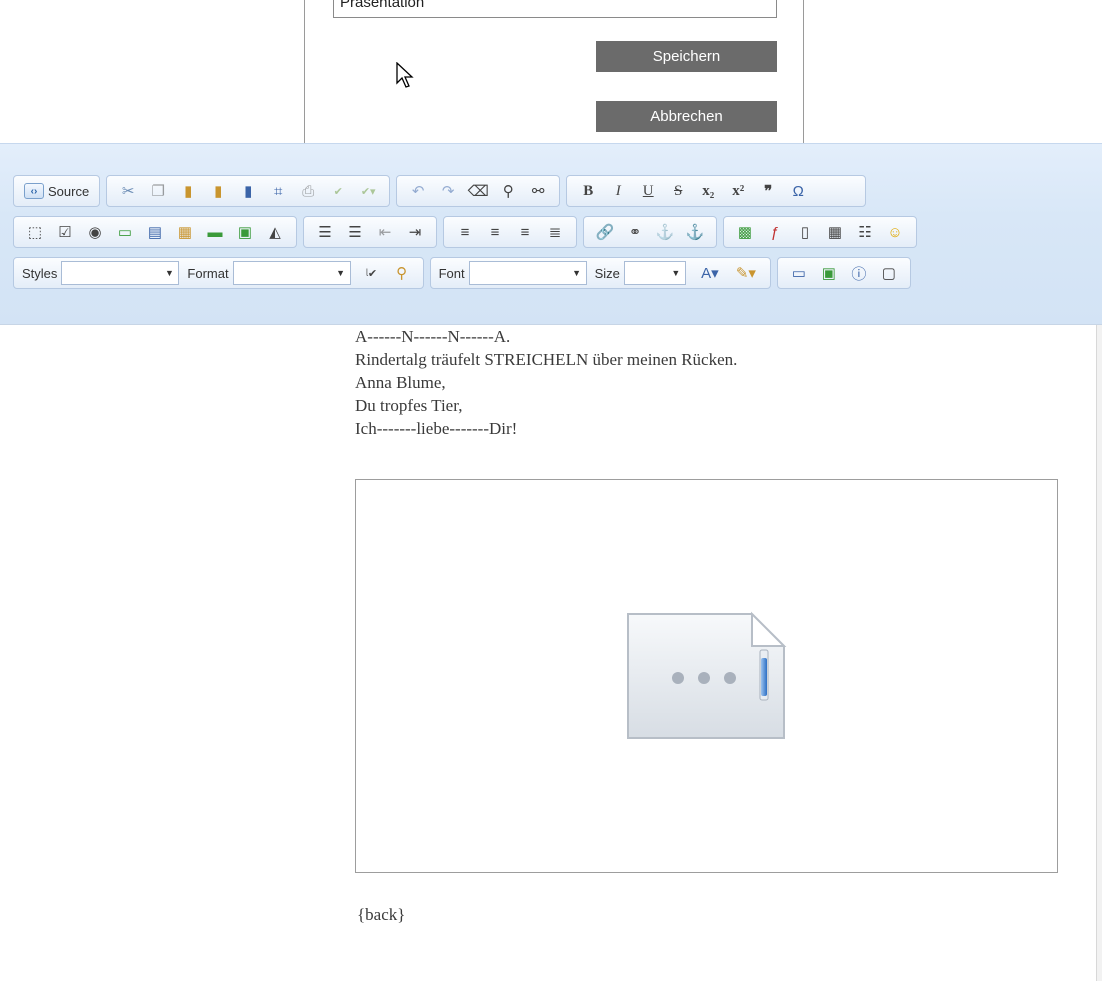 This screenshot has height=981, width=1102. Describe the element at coordinates (618, 191) in the screenshot. I see `italic-icon: I` at that location.